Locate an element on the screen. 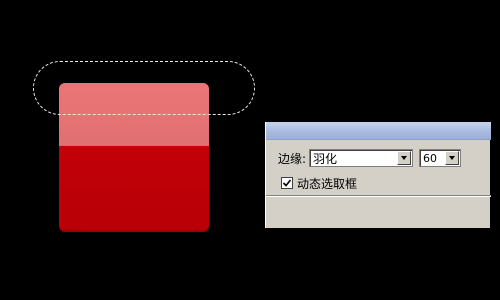 This screenshot has height=300, width=500. feather-row: 边缘: 羽化 60 is located at coordinates (370, 158).